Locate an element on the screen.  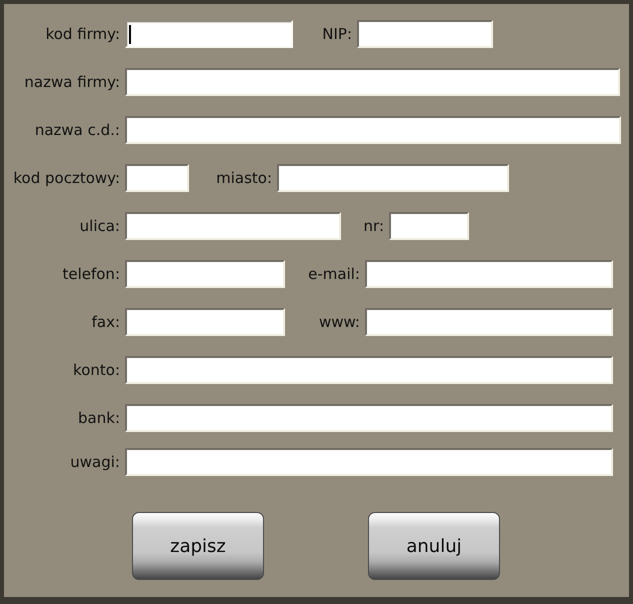
field-label: nazwa c.d.: is located at coordinates (77, 130).